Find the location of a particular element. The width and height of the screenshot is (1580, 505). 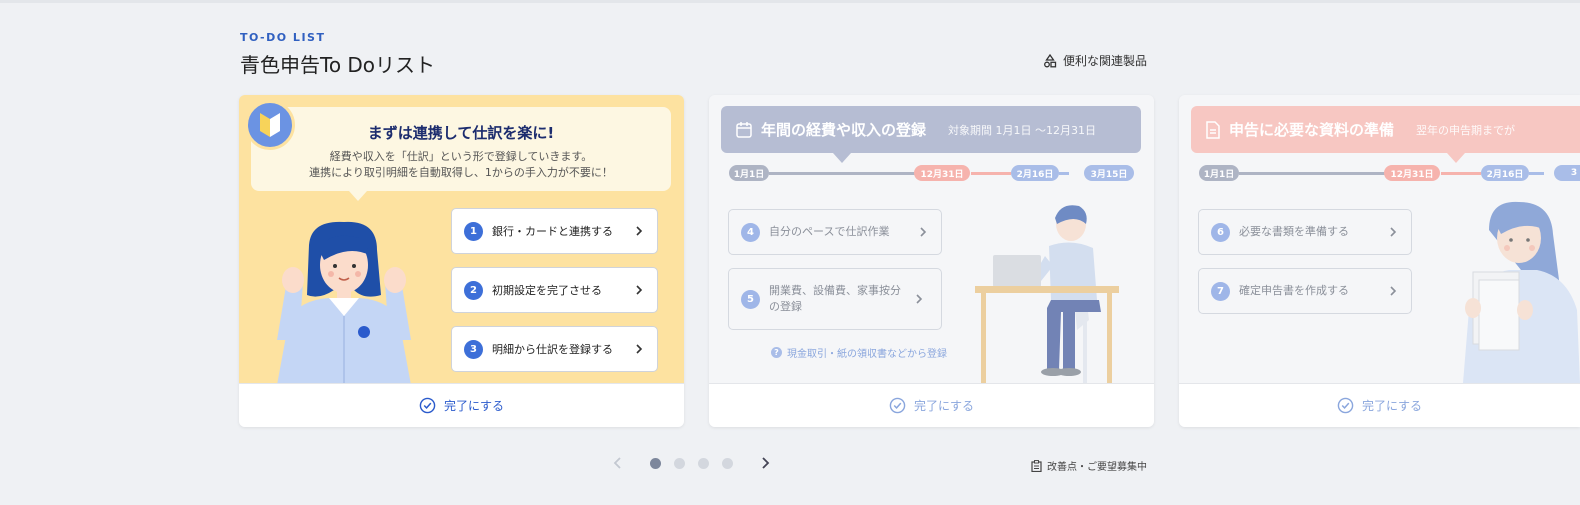

step-label: 初期設定を完了させる is located at coordinates (547, 290).